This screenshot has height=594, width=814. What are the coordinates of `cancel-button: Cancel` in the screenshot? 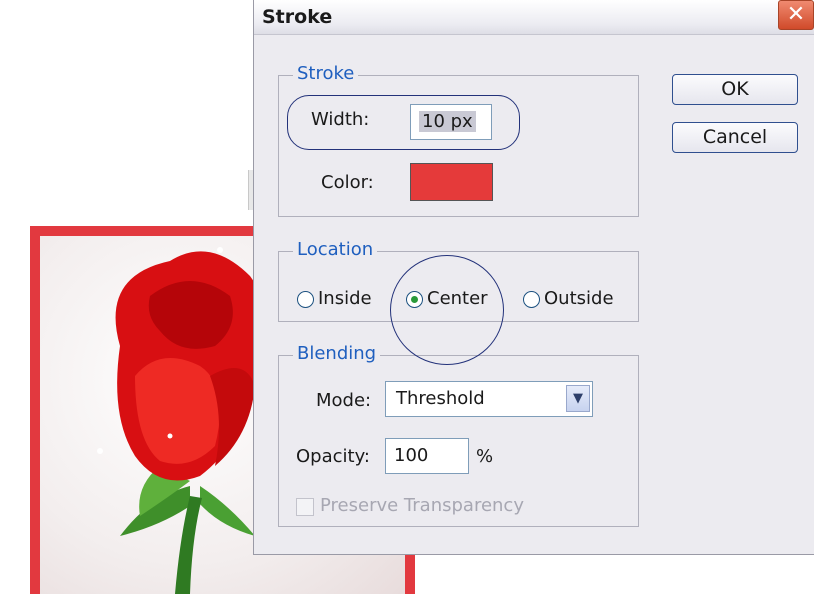 It's located at (735, 137).